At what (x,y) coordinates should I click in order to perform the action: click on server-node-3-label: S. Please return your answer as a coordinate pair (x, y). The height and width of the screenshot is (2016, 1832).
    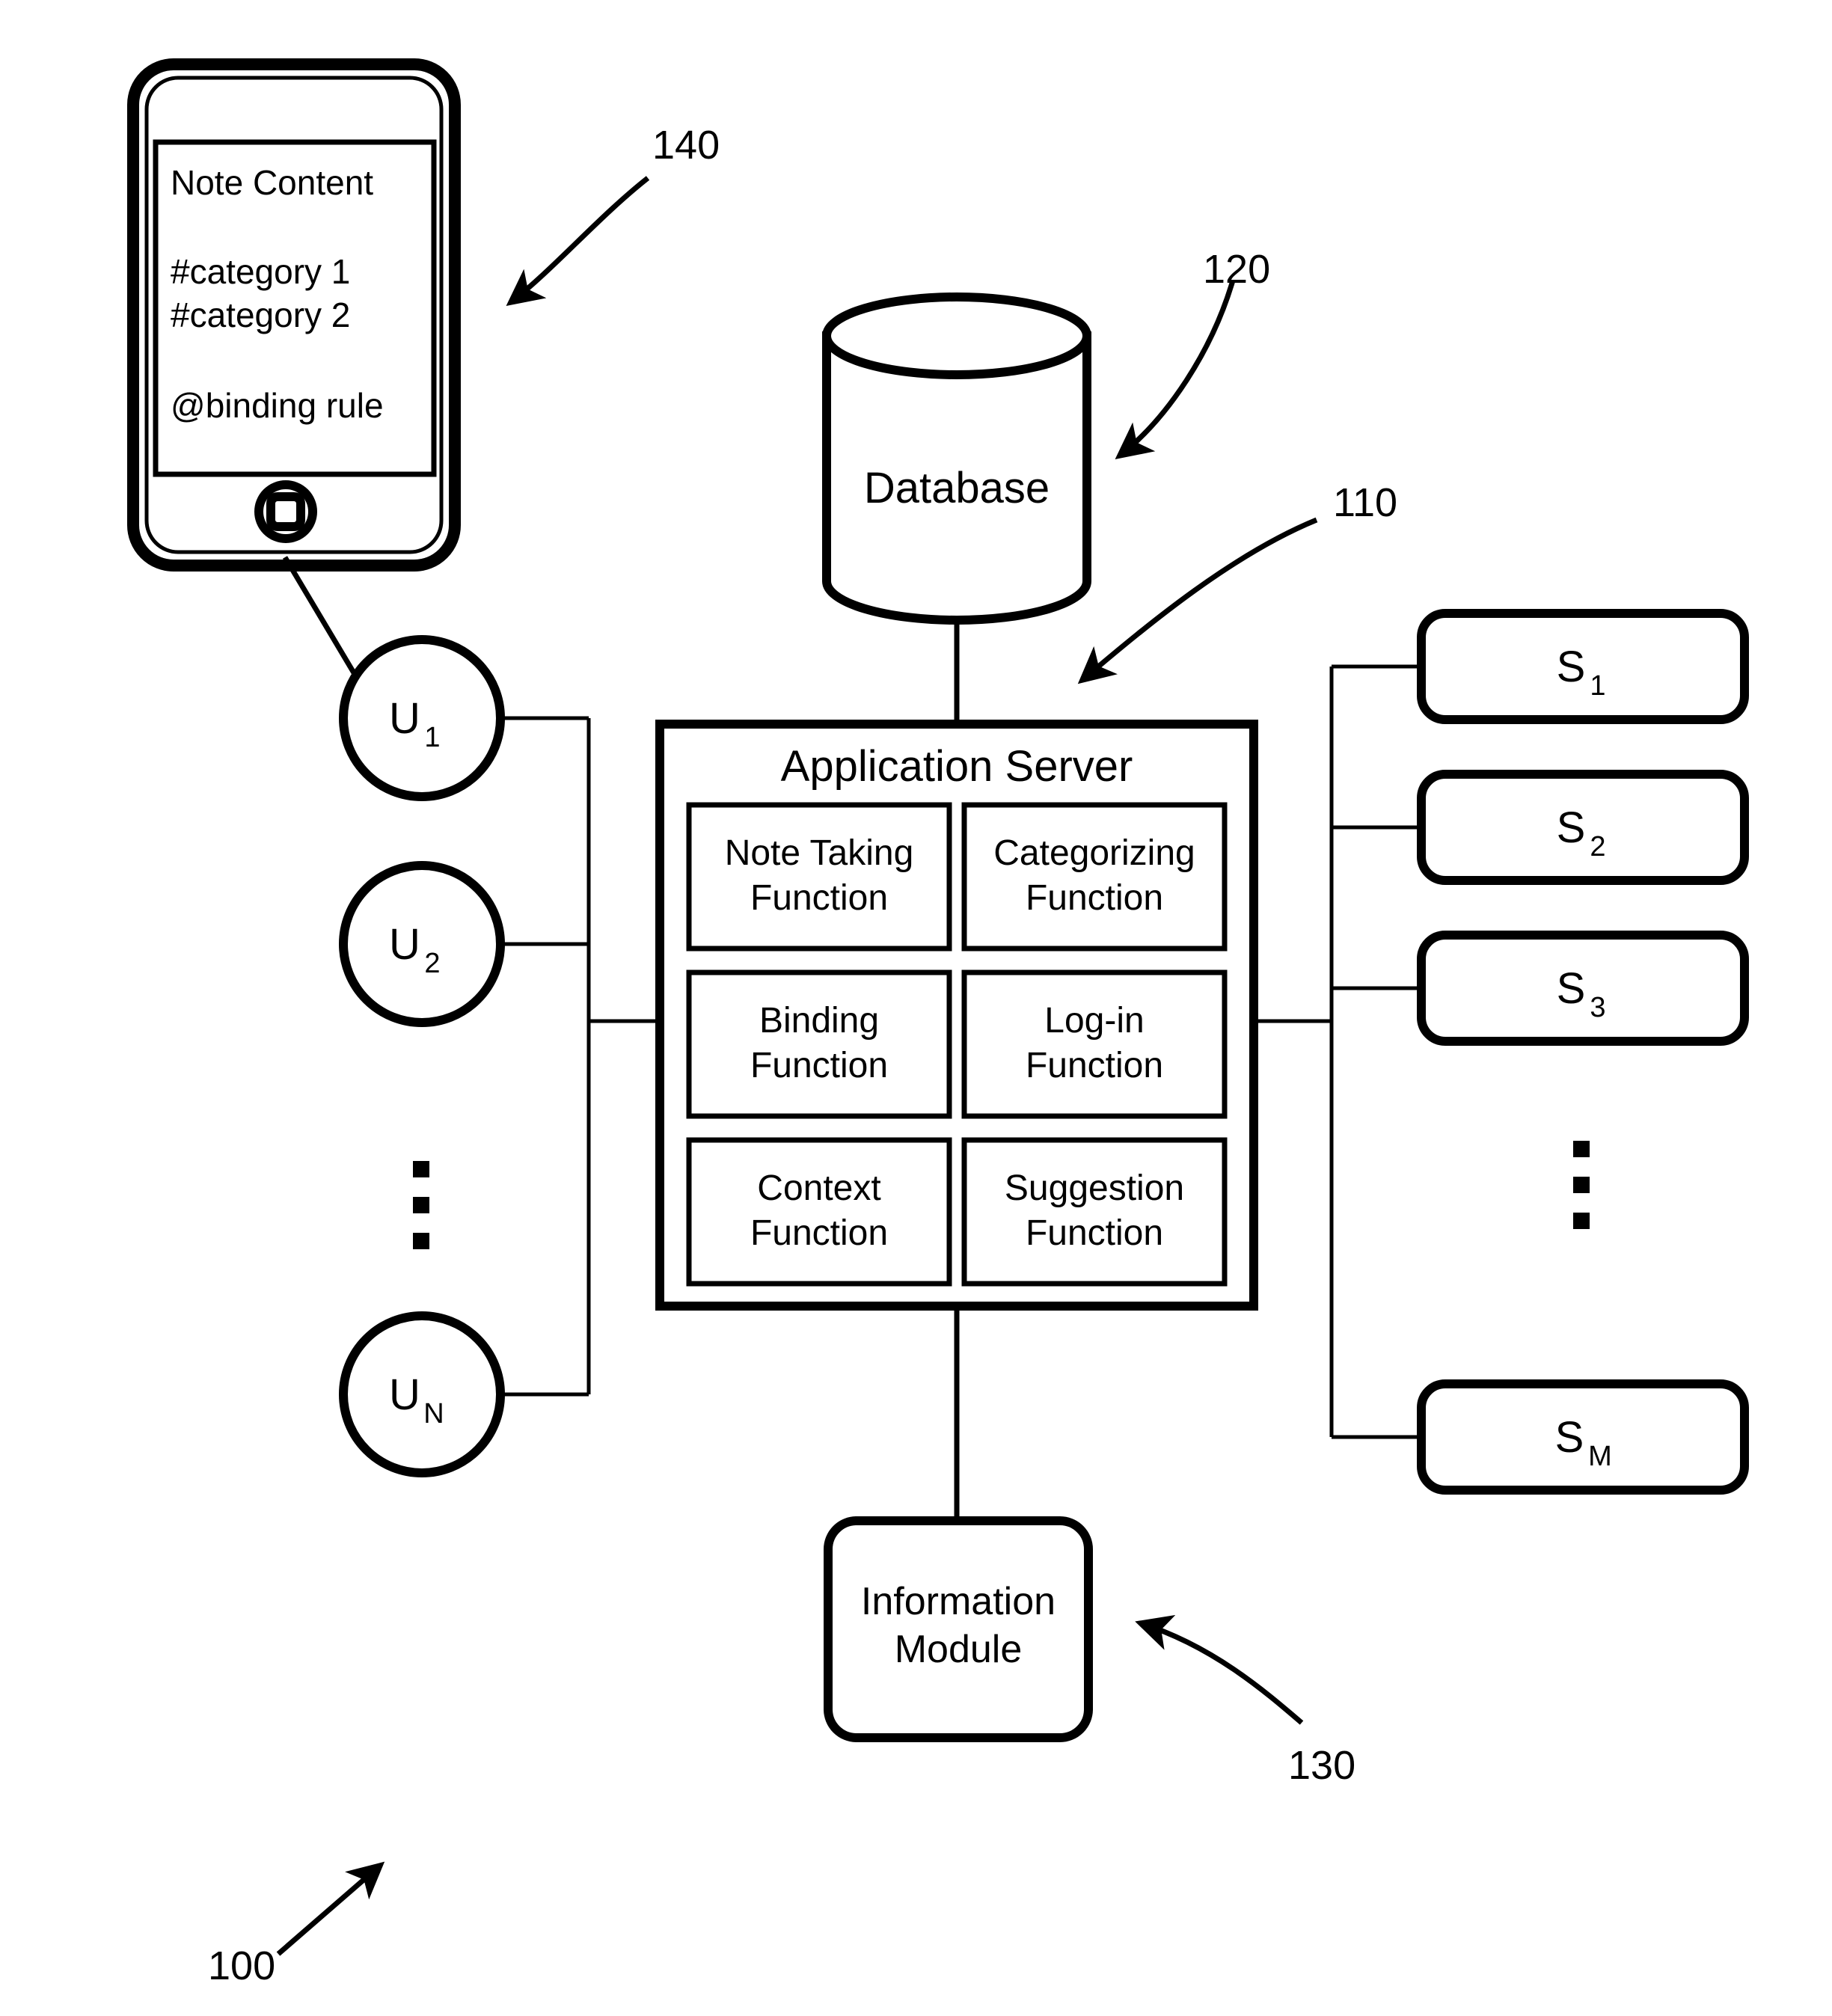
    Looking at the image, I should click on (1571, 989).